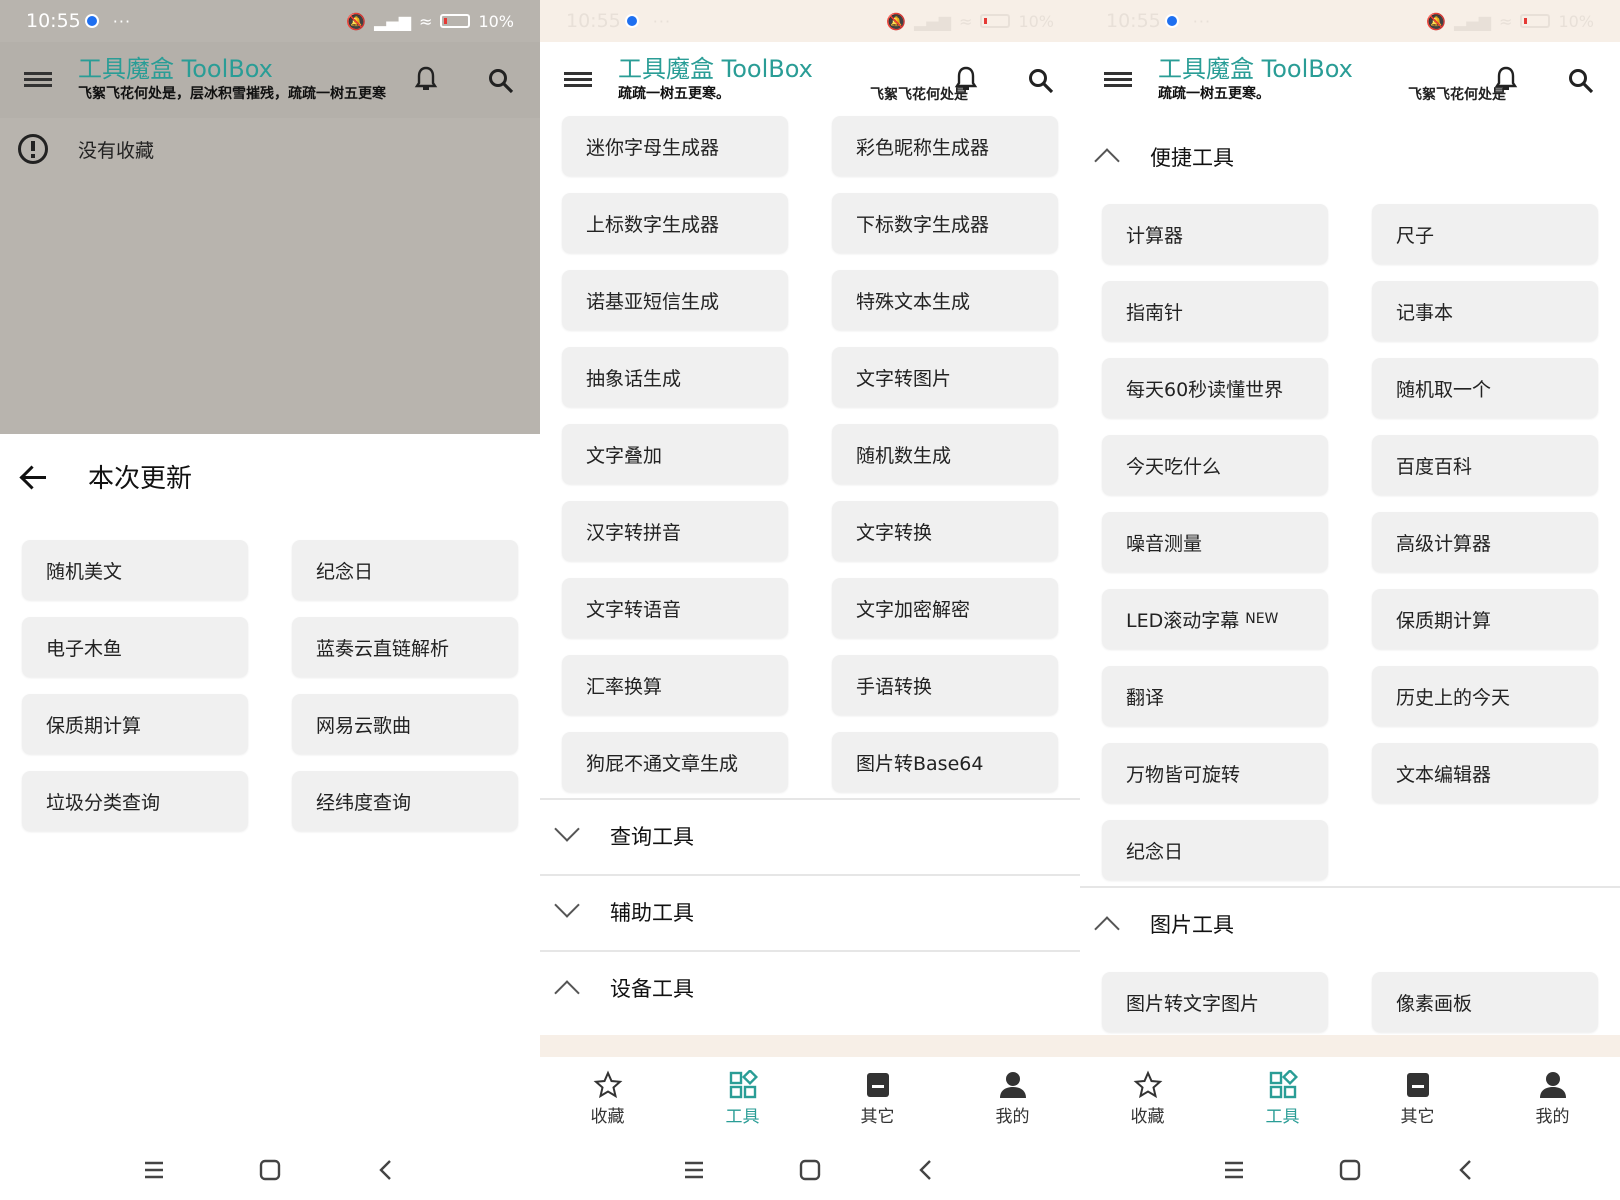 The width and height of the screenshot is (1620, 1200). Describe the element at coordinates (607, 1117) in the screenshot. I see `nav-label: 收藏` at that location.